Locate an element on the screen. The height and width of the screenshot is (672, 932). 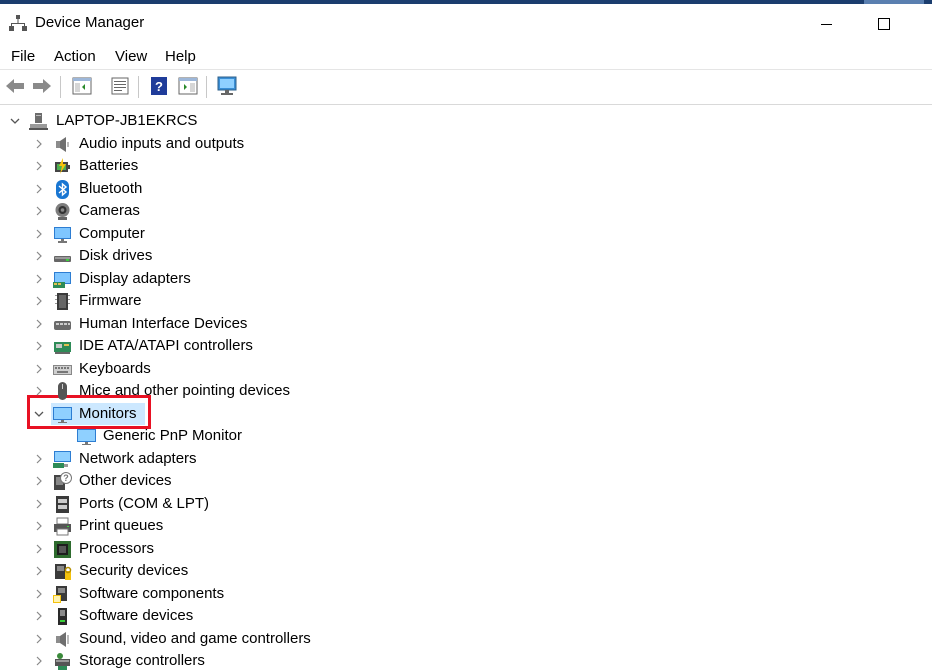
tree-item-security-devices: Security devices is located at coordinates (466, 571).